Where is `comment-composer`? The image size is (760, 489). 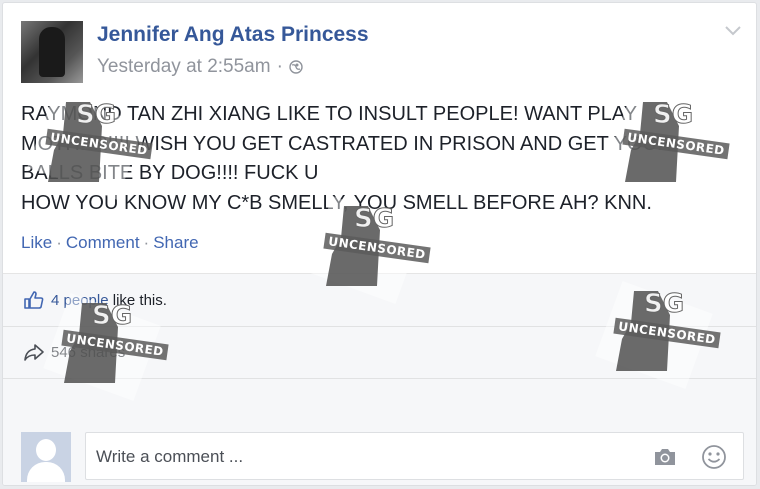
comment-composer is located at coordinates (379, 457).